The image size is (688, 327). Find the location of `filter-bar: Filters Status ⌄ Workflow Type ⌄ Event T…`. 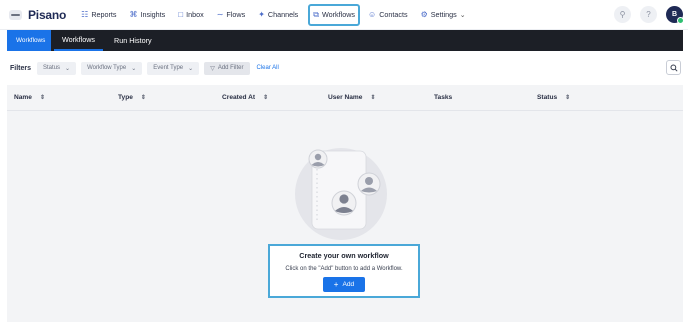

filter-bar: Filters Status ⌄ Workflow Type ⌄ Event T… is located at coordinates (344, 68).